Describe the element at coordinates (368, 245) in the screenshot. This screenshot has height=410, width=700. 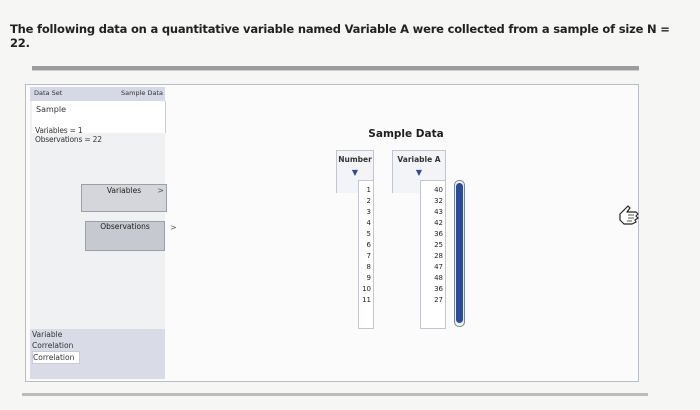
I see `table-cell: 6` at that location.